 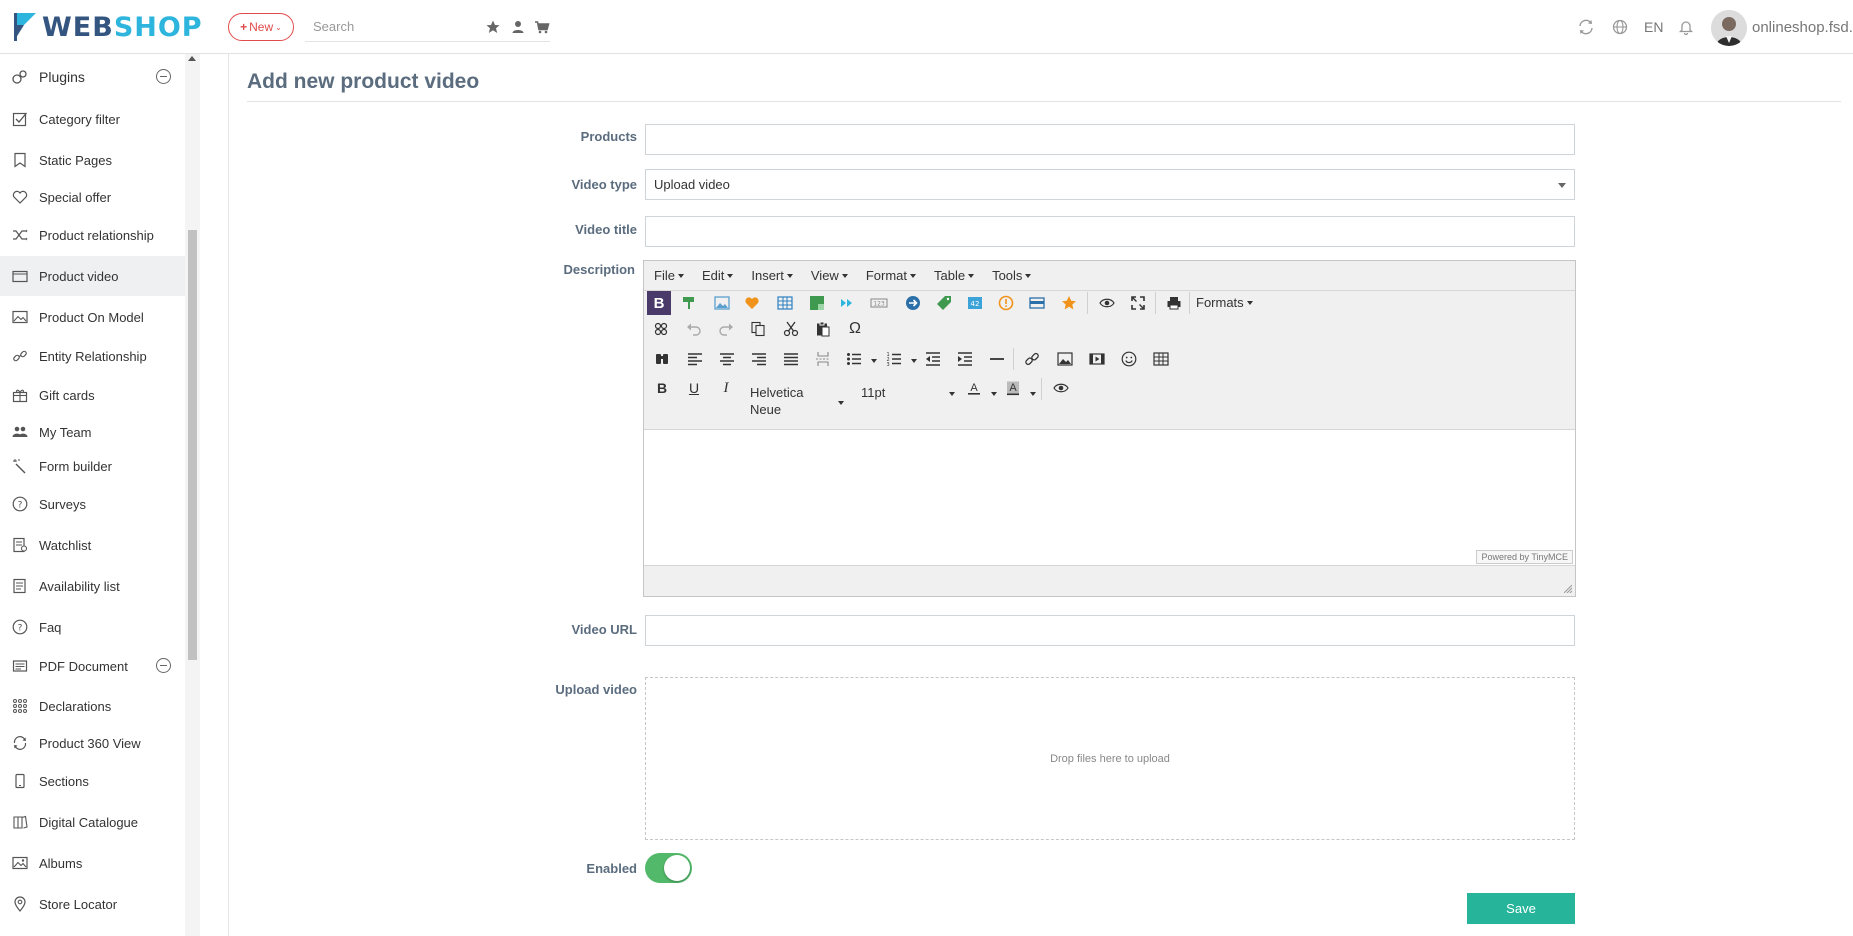 What do you see at coordinates (726, 329) in the screenshot?
I see `redo-icon` at bounding box center [726, 329].